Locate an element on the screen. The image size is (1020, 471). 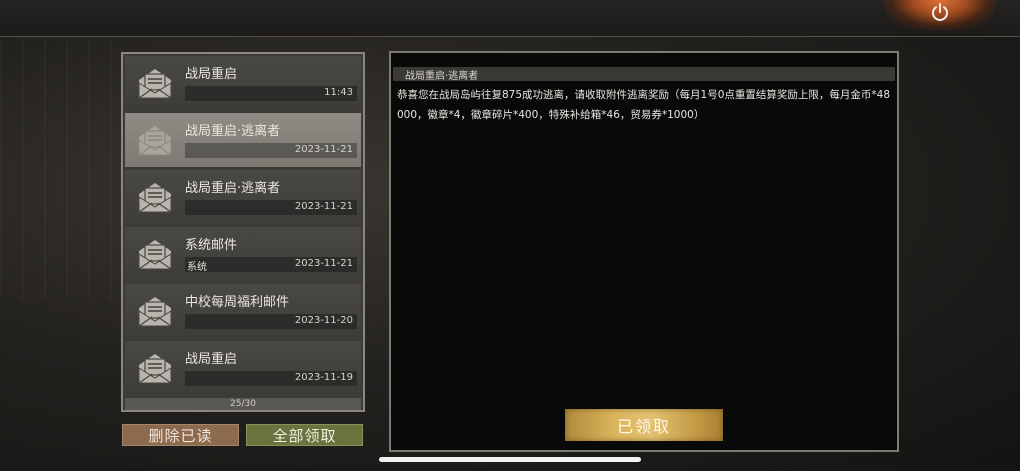
mail-item-date: 11:43 is located at coordinates (338, 92).